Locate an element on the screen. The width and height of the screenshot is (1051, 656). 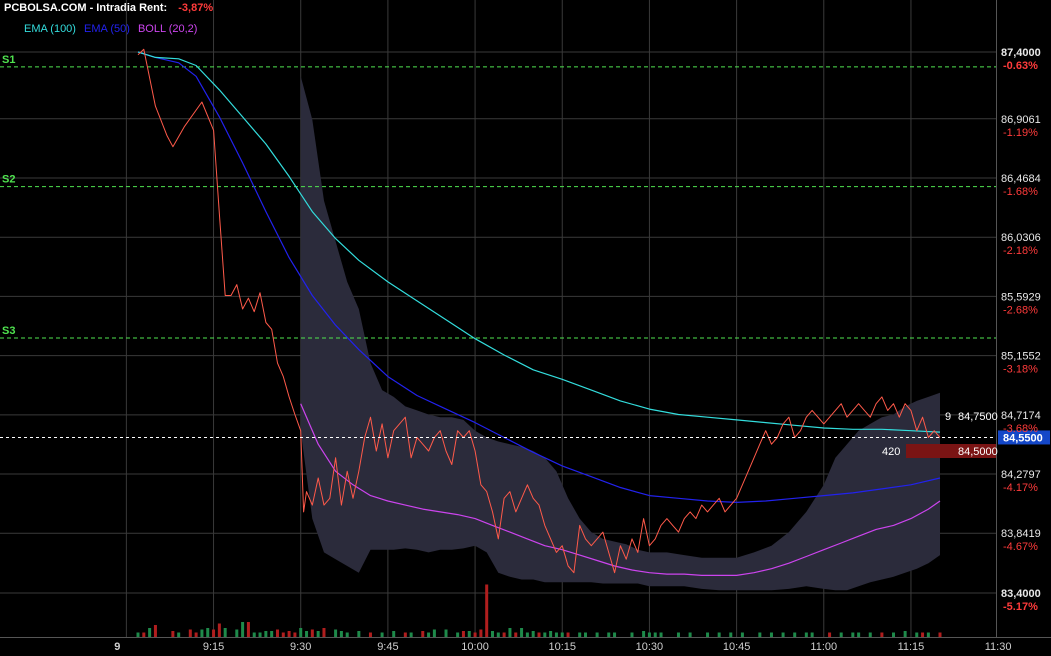
percent-tick-label: -2.68% is located at coordinates (1020, 310).